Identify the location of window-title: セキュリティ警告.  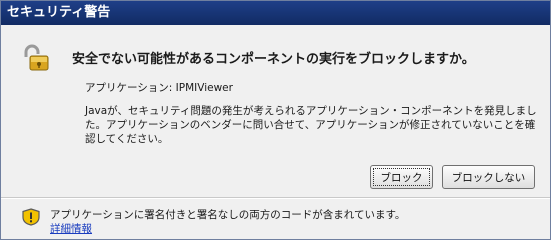
(59, 12).